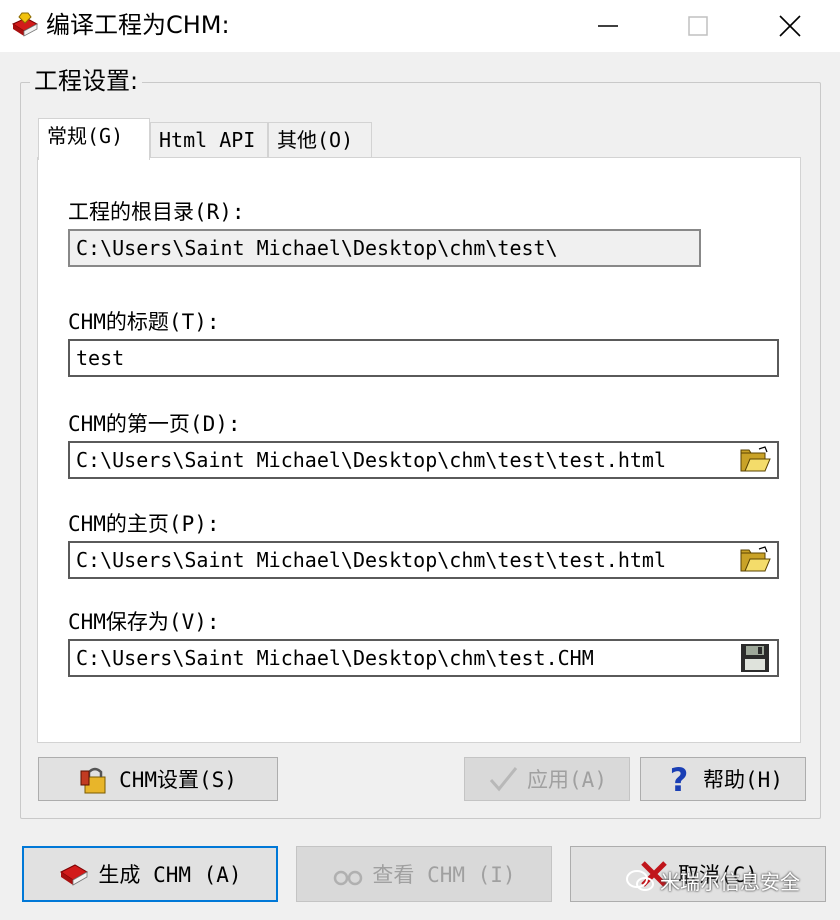 Image resolution: width=840 pixels, height=920 pixels. I want to click on root-dir-label: 工程的根目录(R):, so click(156, 212).